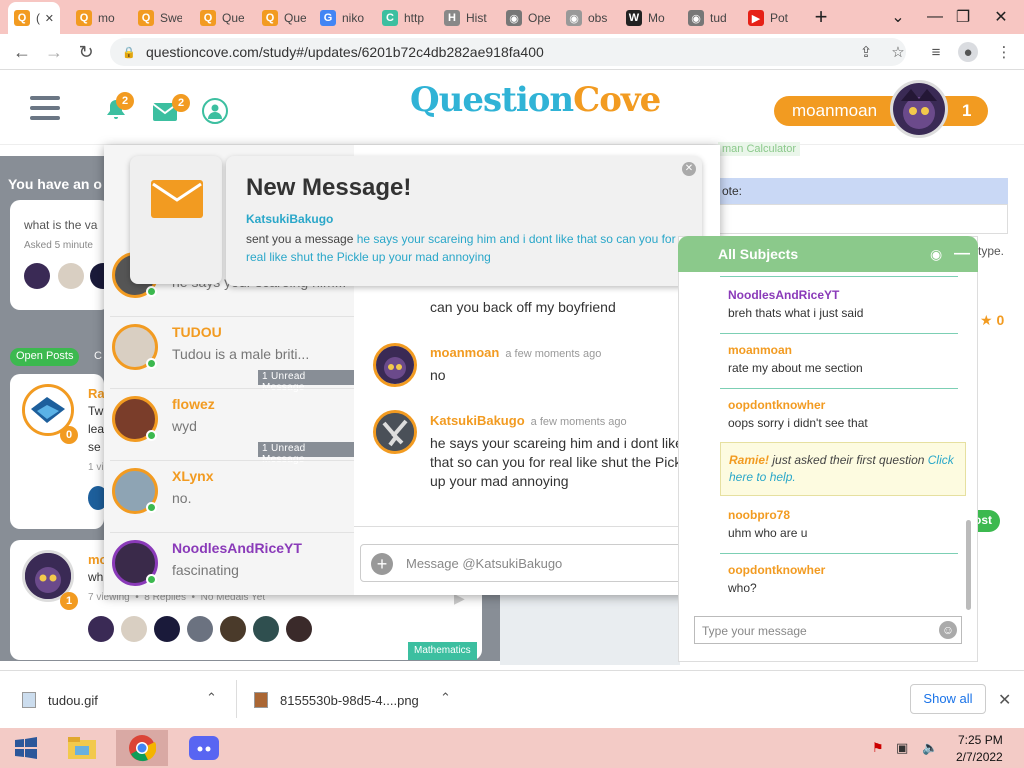  Describe the element at coordinates (232, 427) in the screenshot. I see `conversation-item: flowez wyd 1 Unread Message` at that location.